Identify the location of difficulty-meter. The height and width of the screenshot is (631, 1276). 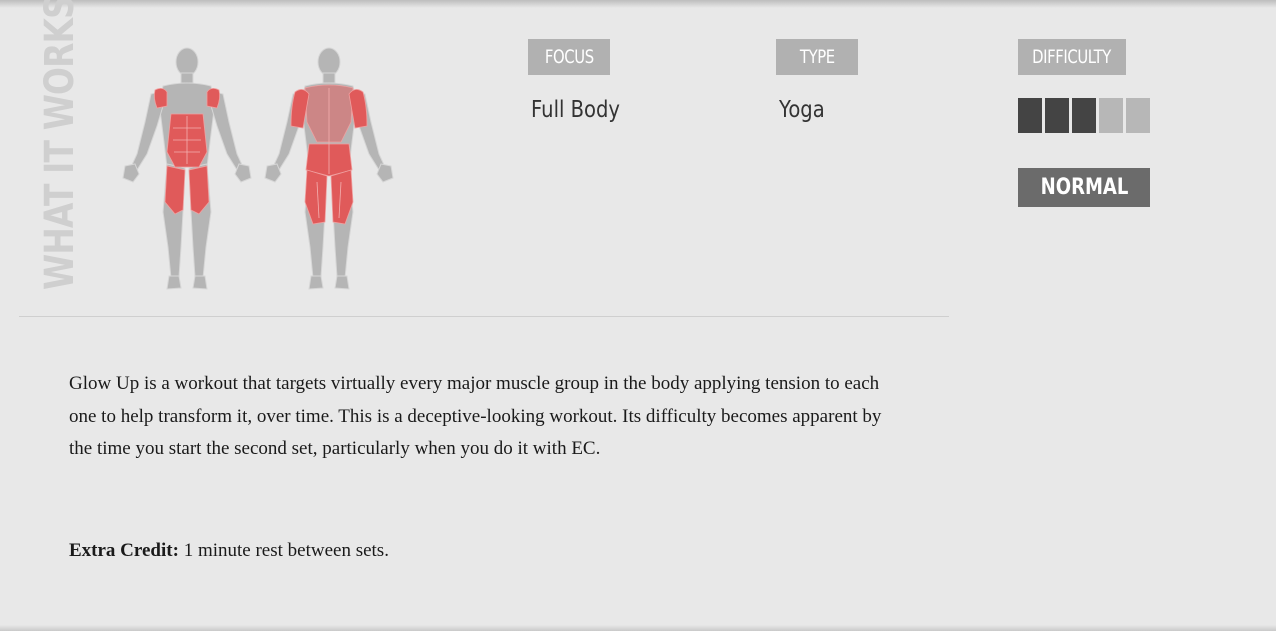
(1084, 115).